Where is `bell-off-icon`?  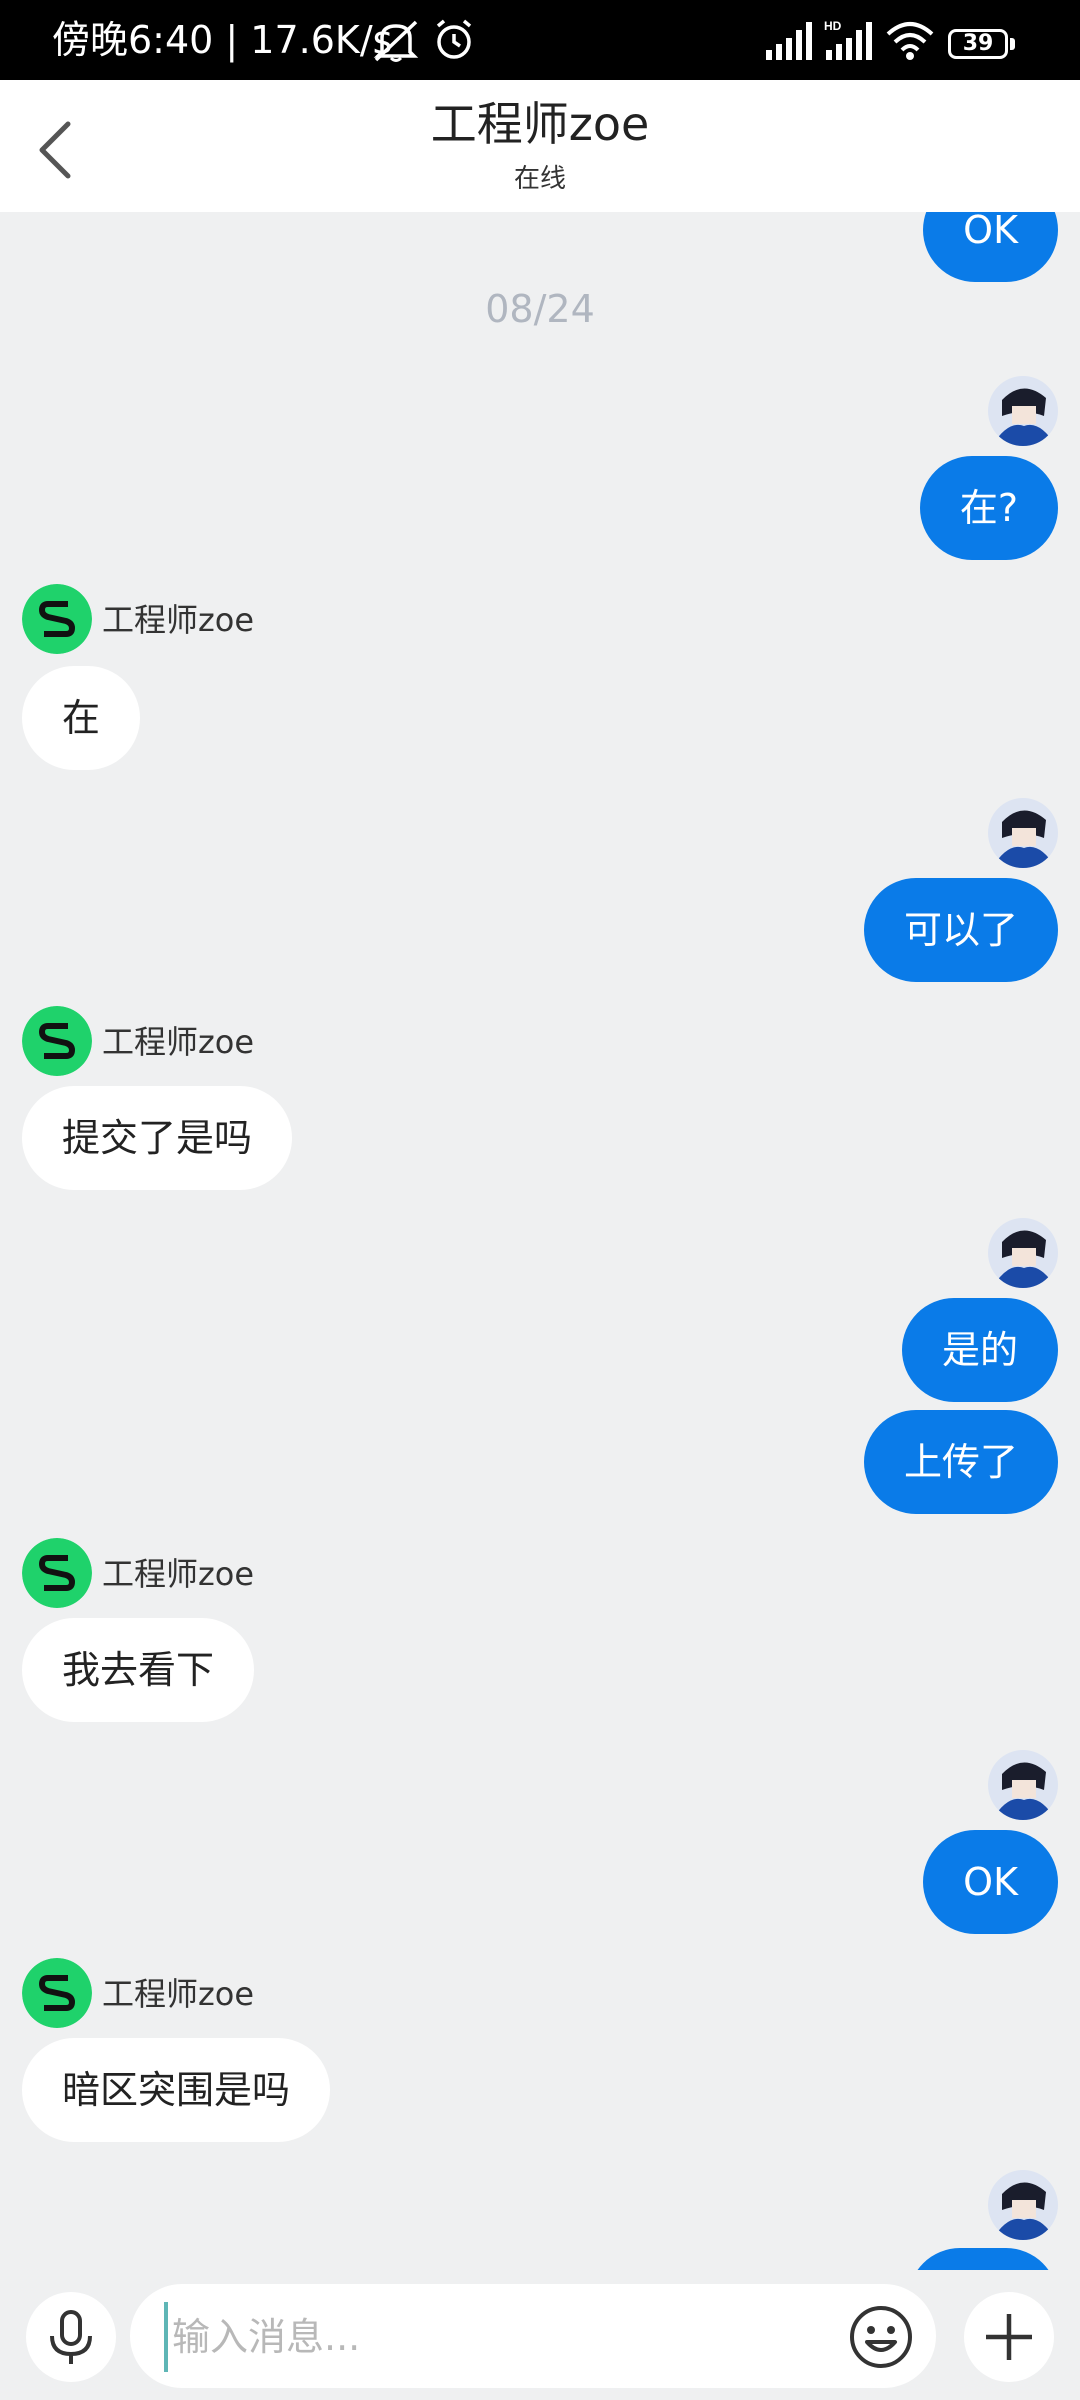 bell-off-icon is located at coordinates (396, 41).